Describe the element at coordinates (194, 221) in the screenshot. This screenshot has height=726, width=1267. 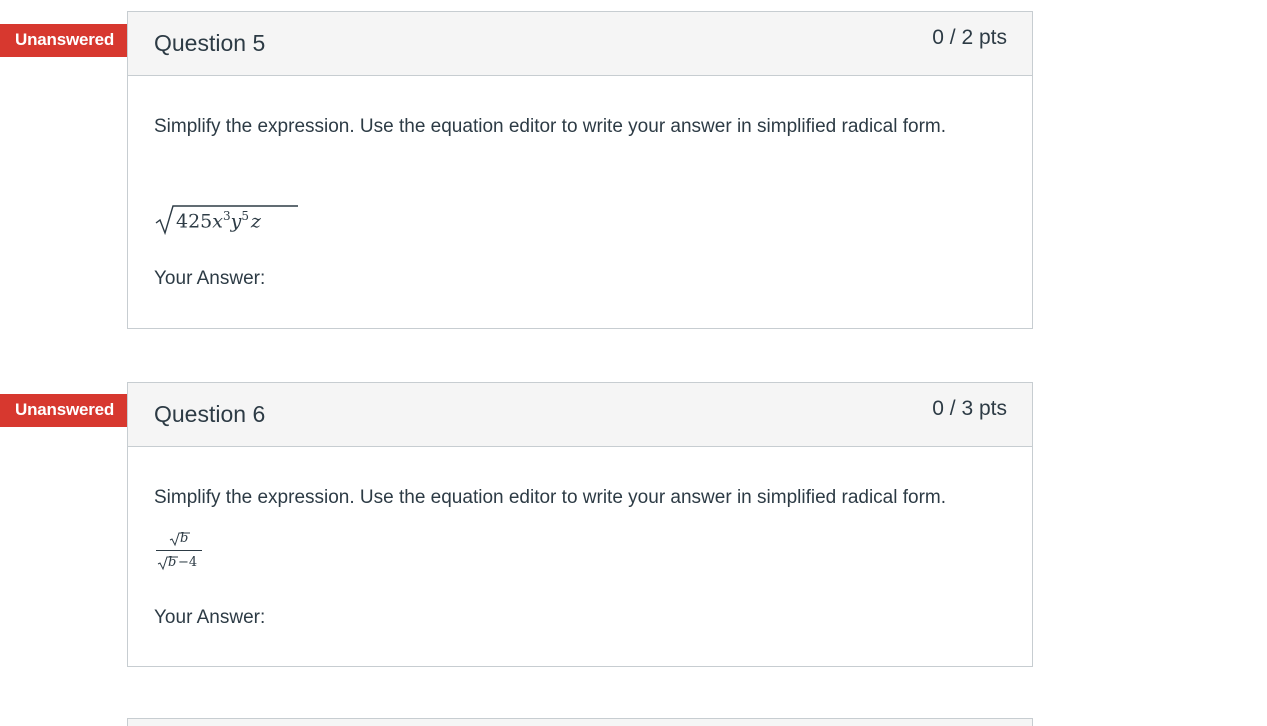
I see `radicand-coefficient: 425` at that location.